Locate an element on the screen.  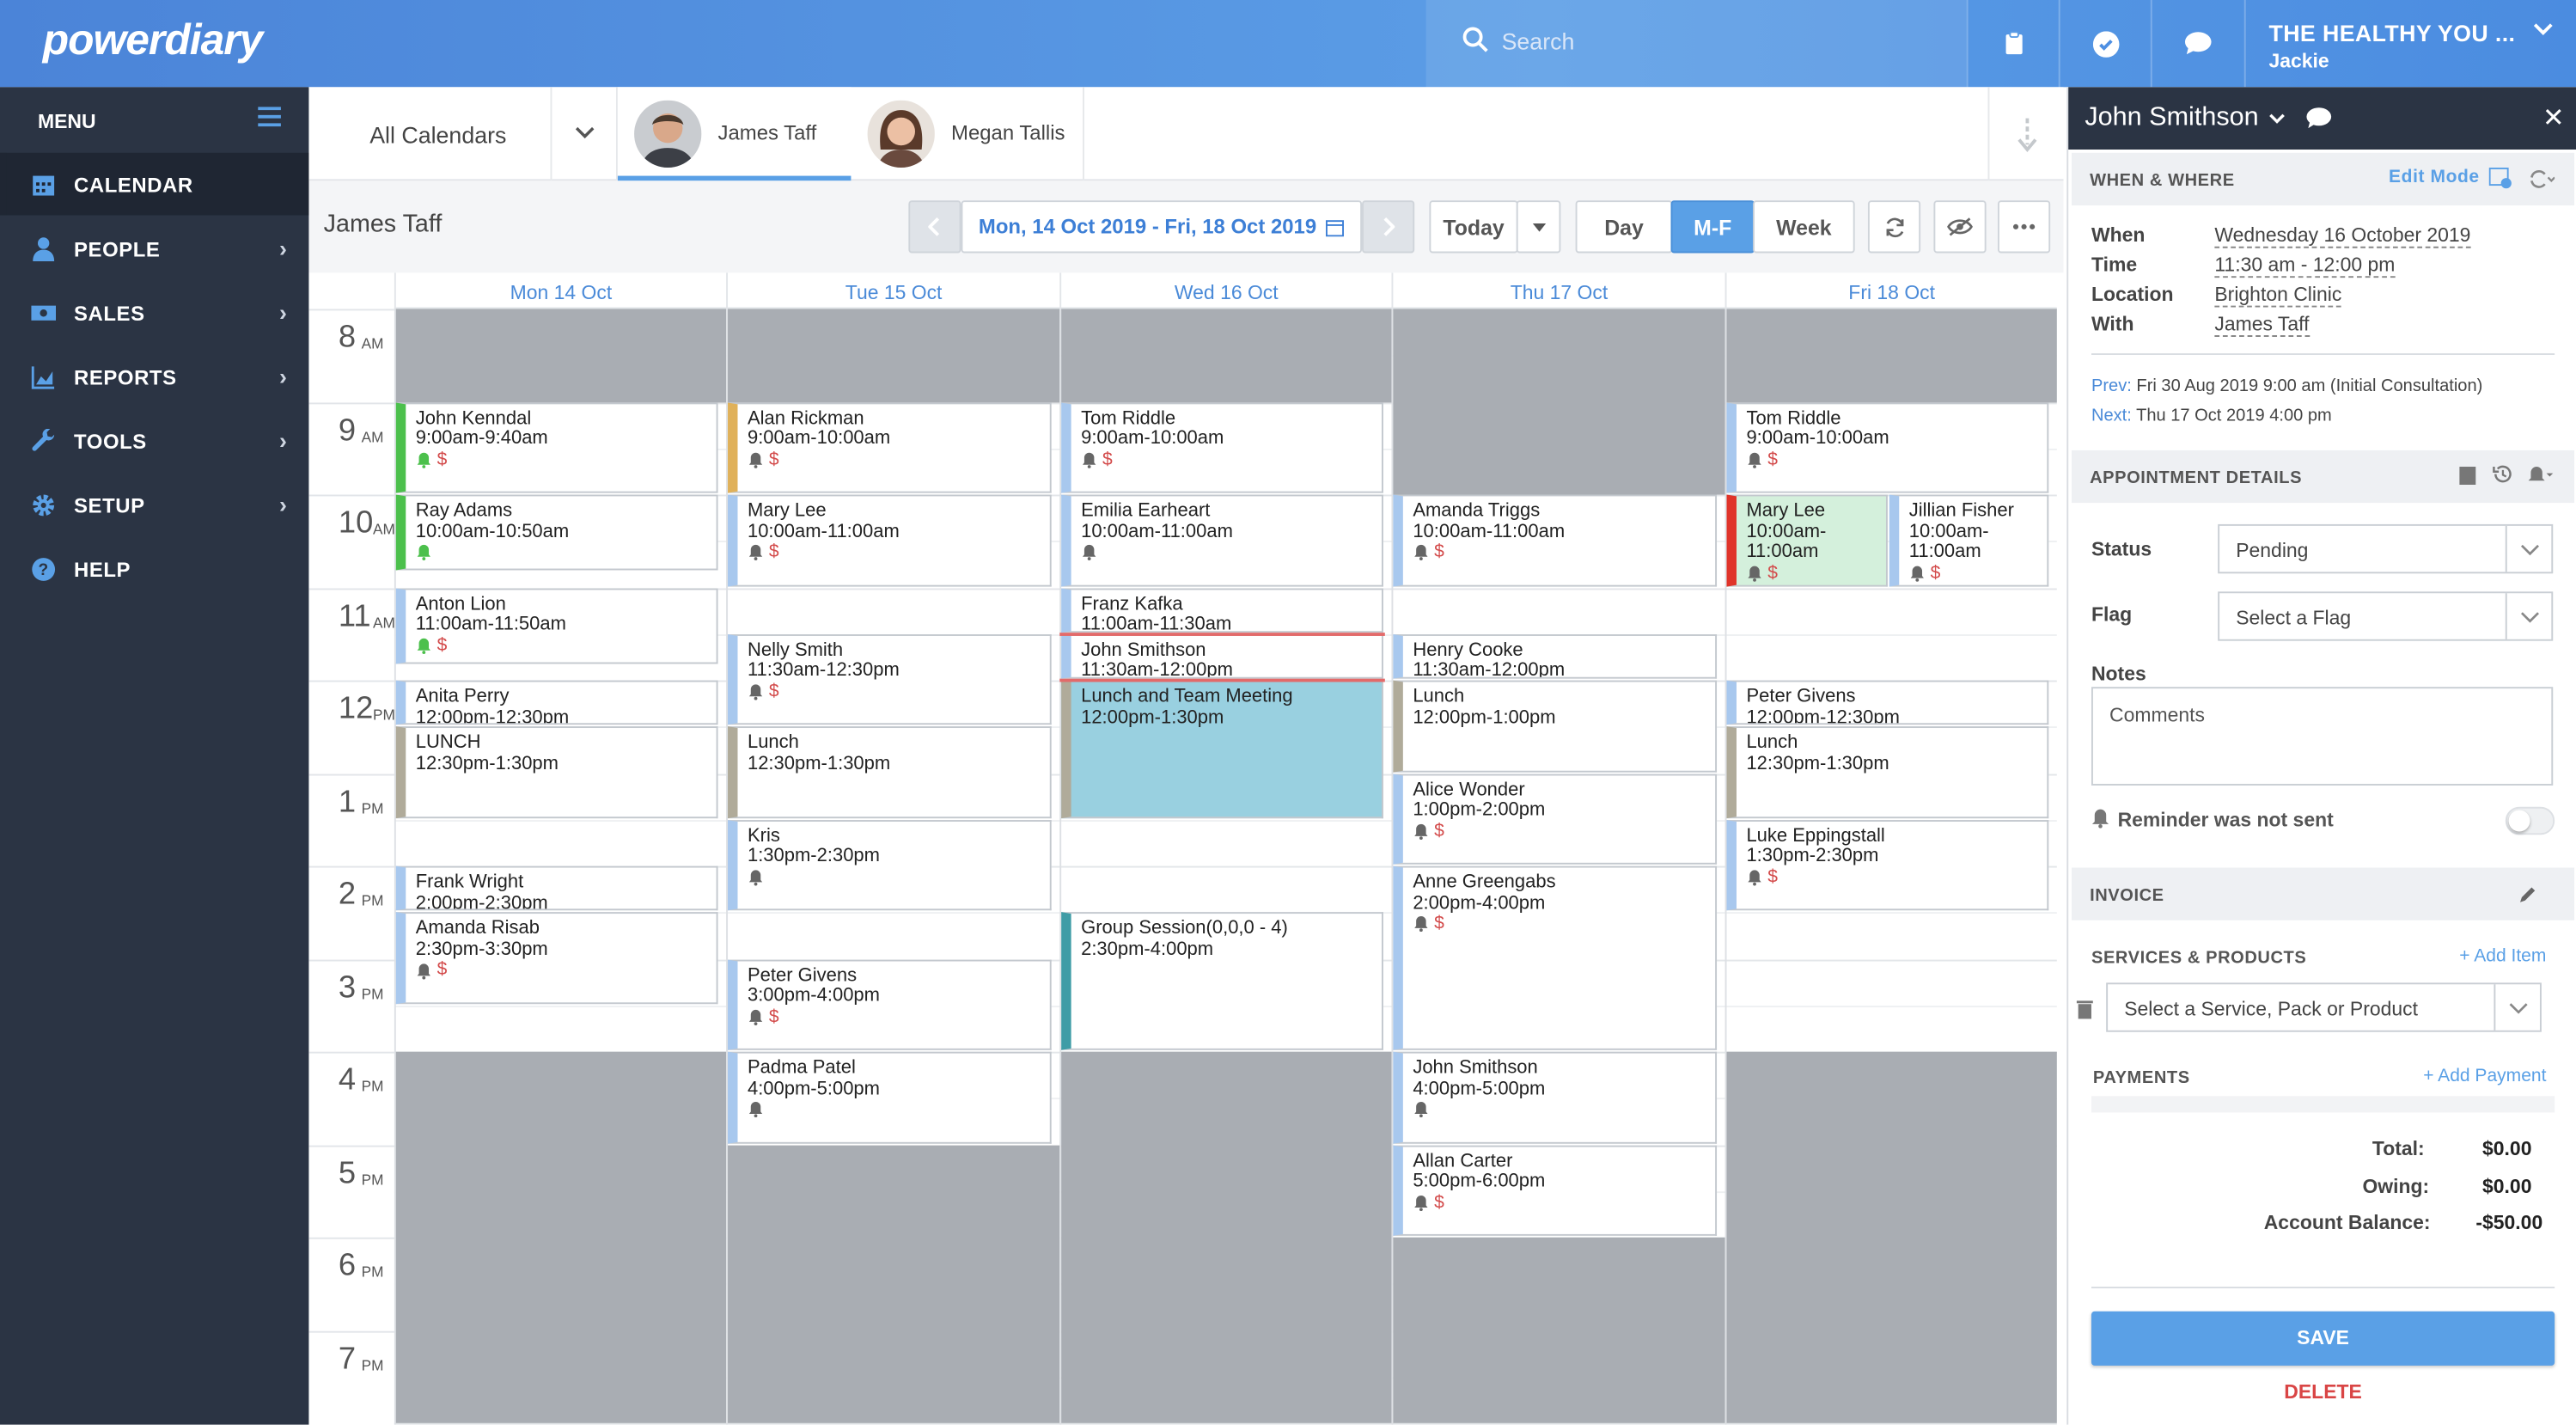
edit-mode-link: Edit Mode is located at coordinates (2434, 177).